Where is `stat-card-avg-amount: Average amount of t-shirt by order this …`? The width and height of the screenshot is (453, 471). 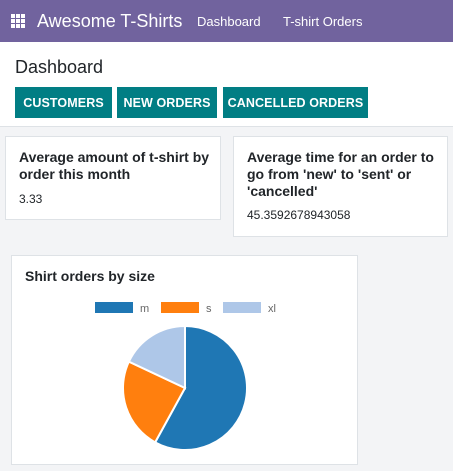 stat-card-avg-amount: Average amount of t-shirt by order this … is located at coordinates (113, 178).